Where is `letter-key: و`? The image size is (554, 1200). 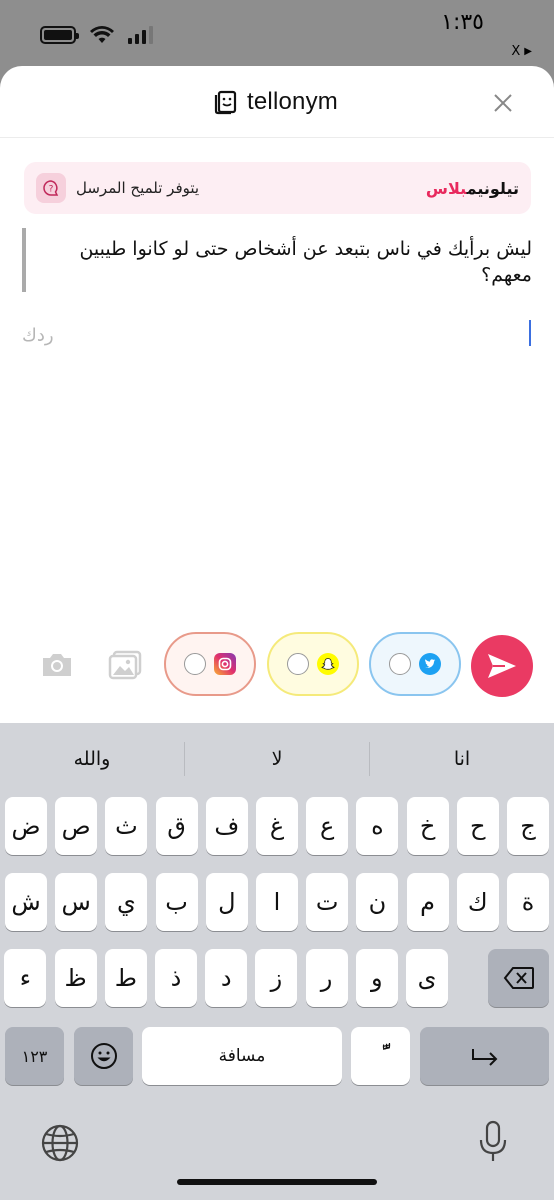
letter-key: و is located at coordinates (376, 978).